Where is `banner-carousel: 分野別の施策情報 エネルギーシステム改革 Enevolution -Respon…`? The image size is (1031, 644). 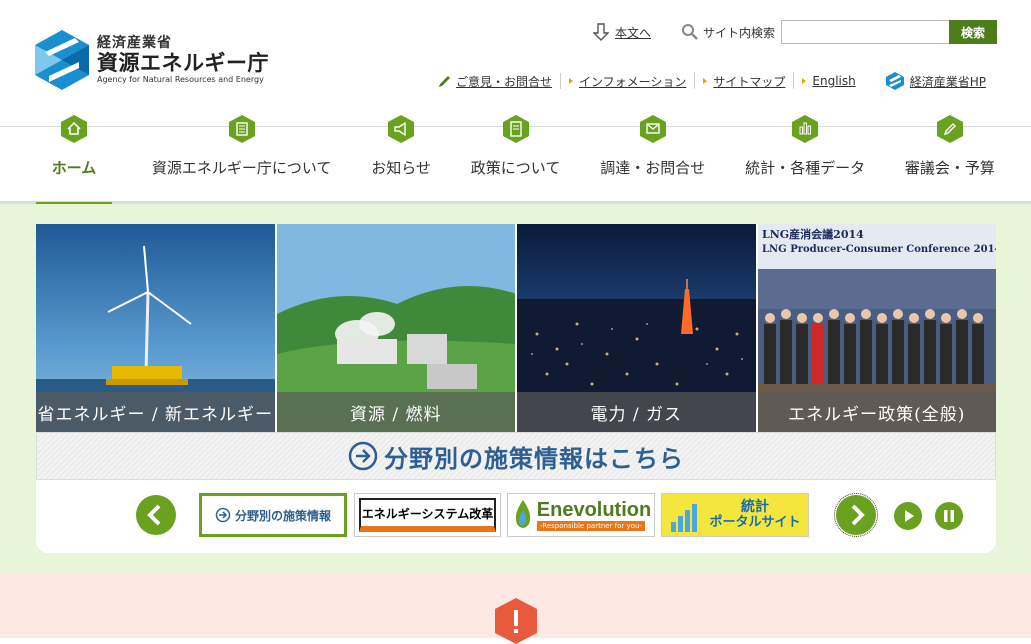
banner-carousel: 分野別の施策情報 エネルギーシステム改革 Enevolution -Respon… is located at coordinates (516, 517).